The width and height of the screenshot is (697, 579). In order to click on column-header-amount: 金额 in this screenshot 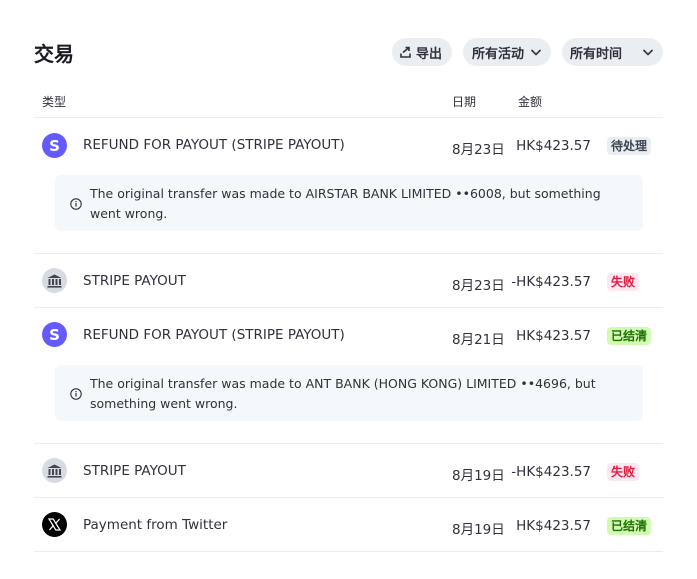, I will do `click(530, 102)`.